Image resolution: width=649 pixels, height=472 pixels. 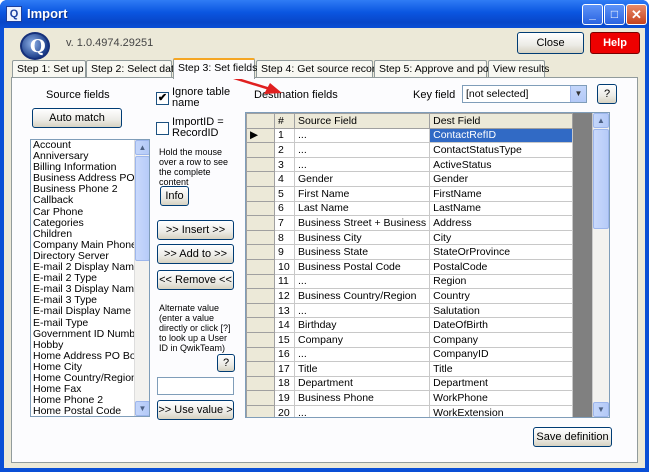 I want to click on list-item: Home City, so click(x=83, y=367).